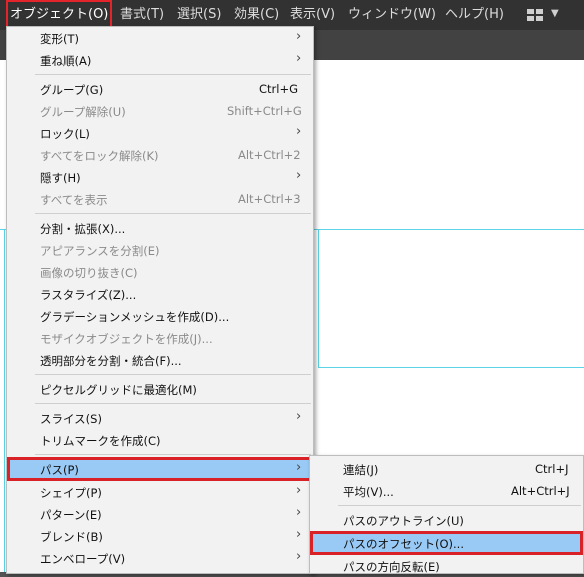 The width and height of the screenshot is (584, 577). I want to click on menu-help: ヘルプ(H), so click(474, 15).